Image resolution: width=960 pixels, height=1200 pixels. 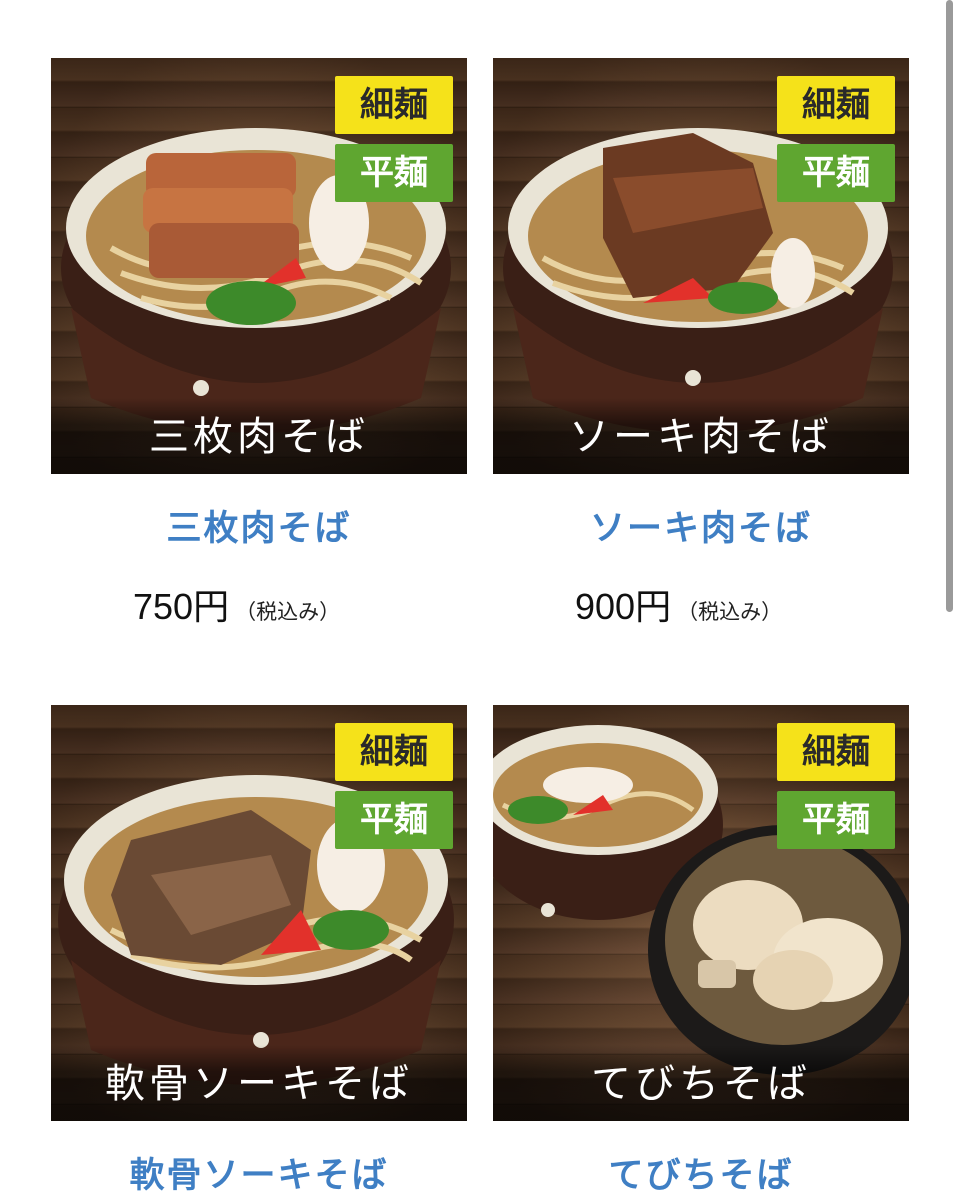 I want to click on scrollbar, so click(x=949, y=306).